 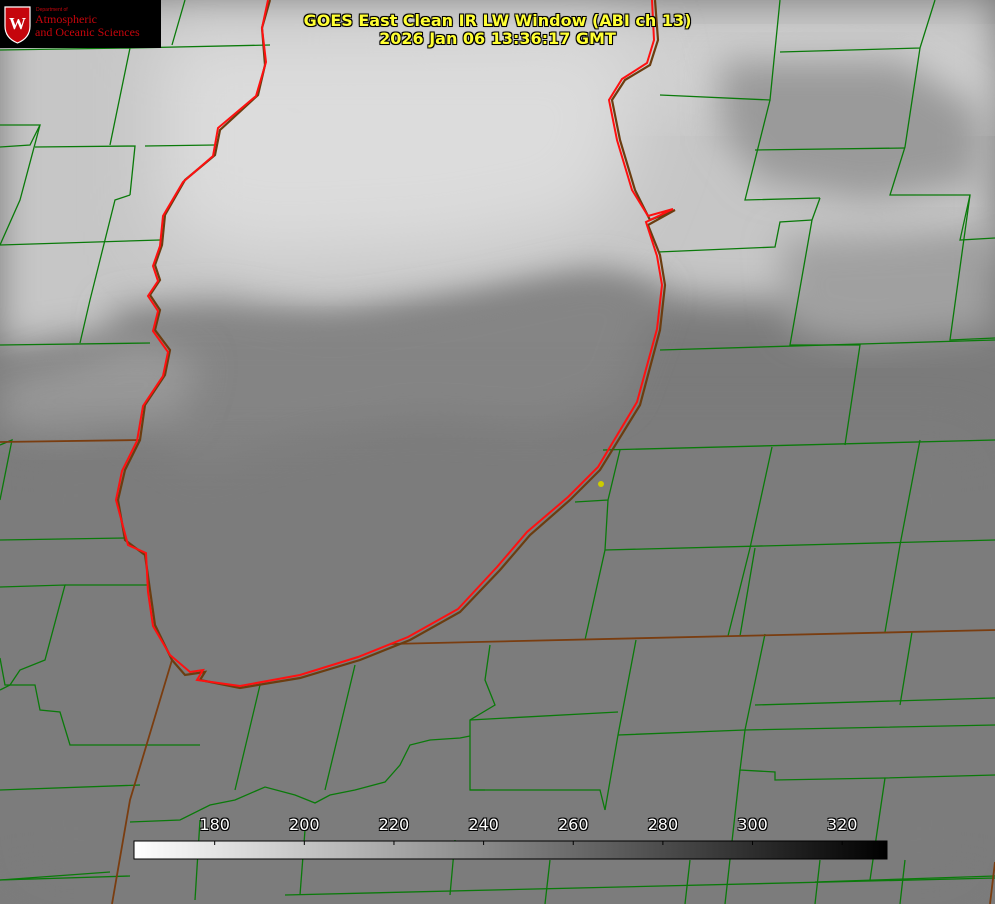 I want to click on colorbar-tick-label: 280, so click(x=663, y=824).